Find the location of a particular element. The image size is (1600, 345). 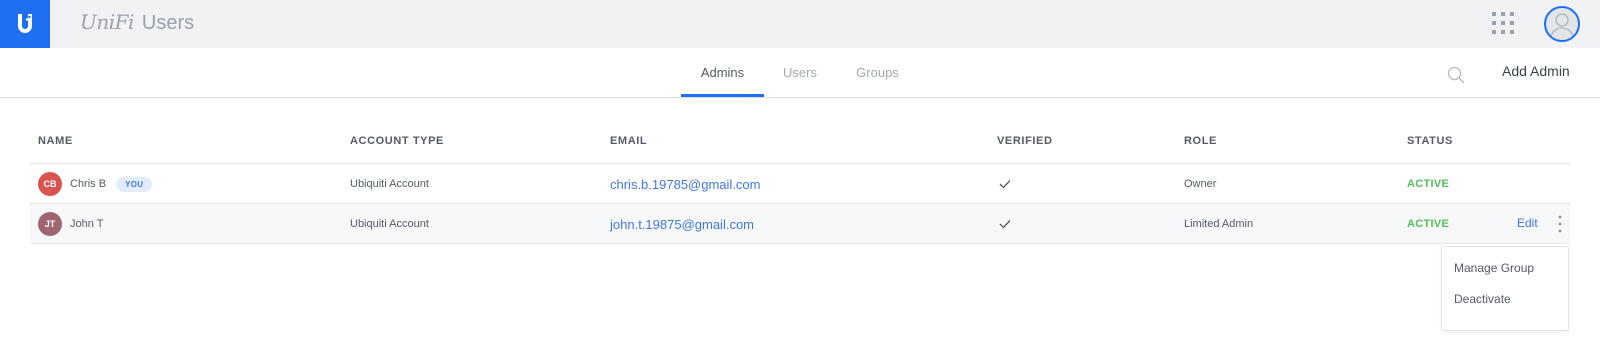

email-link: john.t.19875@gmail.com is located at coordinates (682, 224).